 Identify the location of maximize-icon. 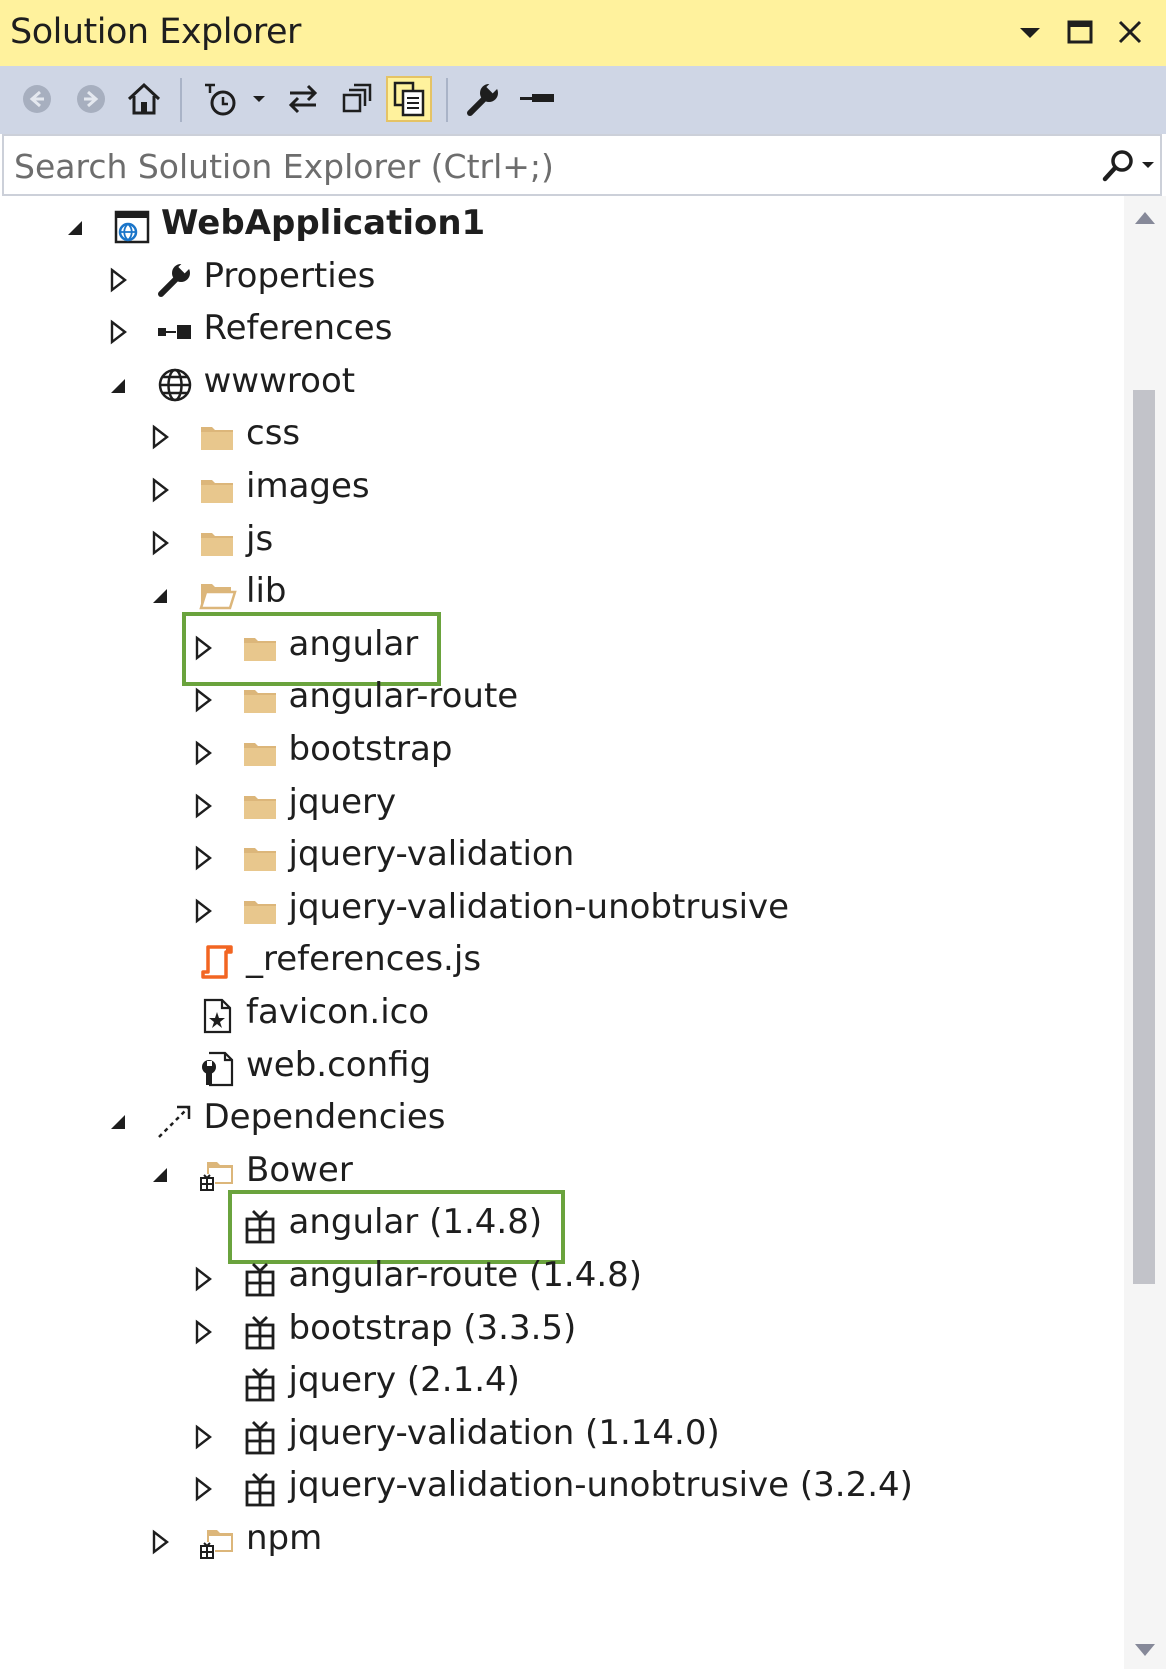
(1080, 32).